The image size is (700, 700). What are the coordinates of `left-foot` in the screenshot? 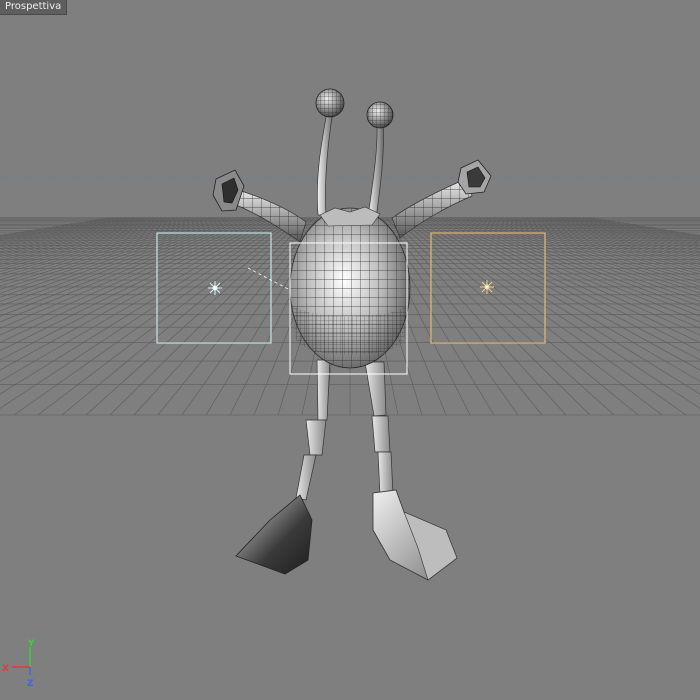 It's located at (274, 534).